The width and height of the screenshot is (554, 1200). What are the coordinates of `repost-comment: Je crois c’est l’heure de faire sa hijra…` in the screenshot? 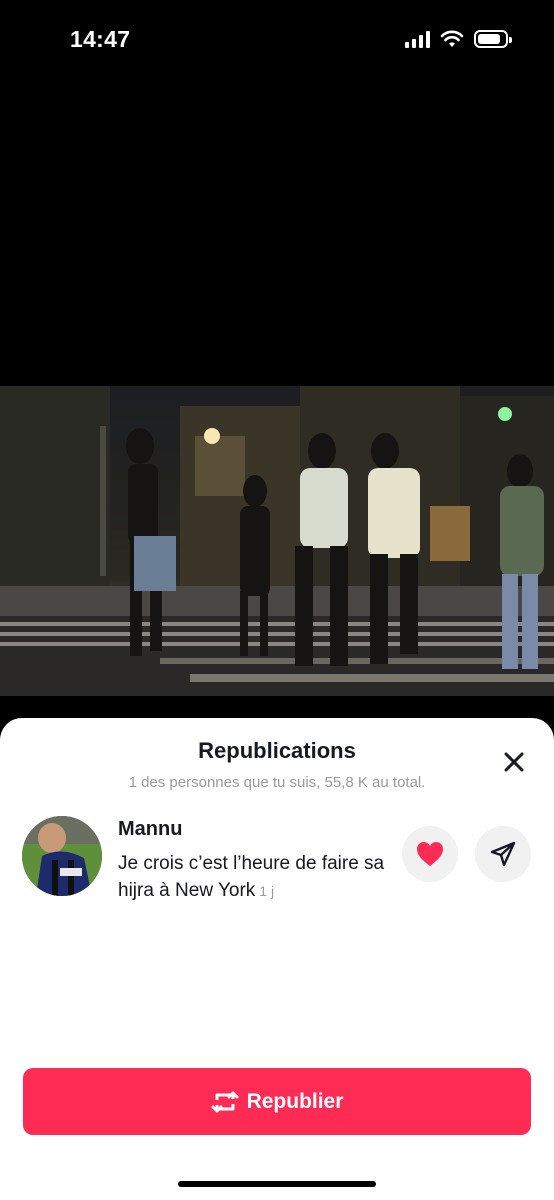 It's located at (253, 877).